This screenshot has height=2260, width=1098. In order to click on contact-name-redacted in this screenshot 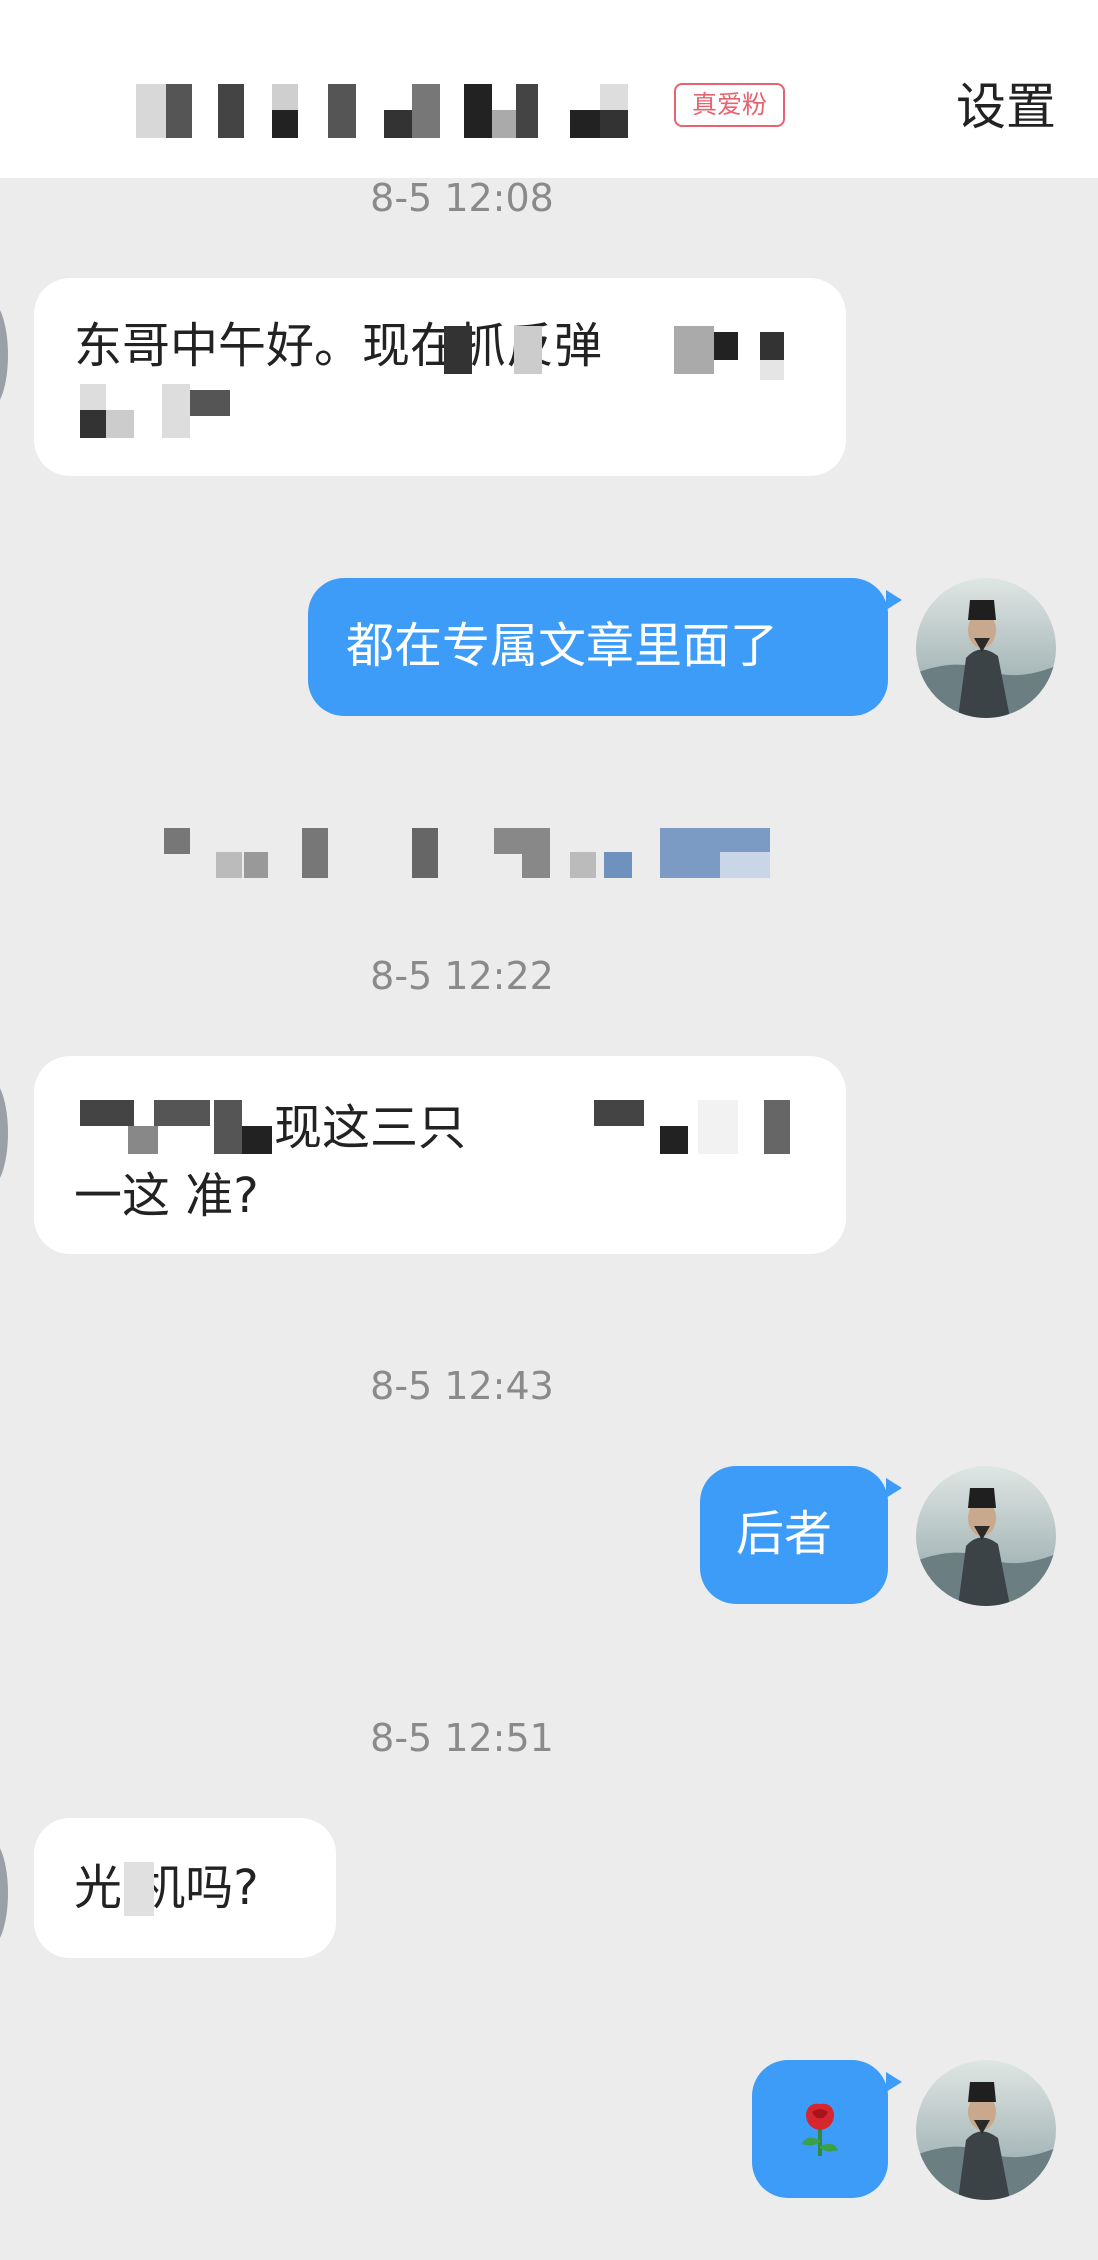, I will do `click(396, 112)`.